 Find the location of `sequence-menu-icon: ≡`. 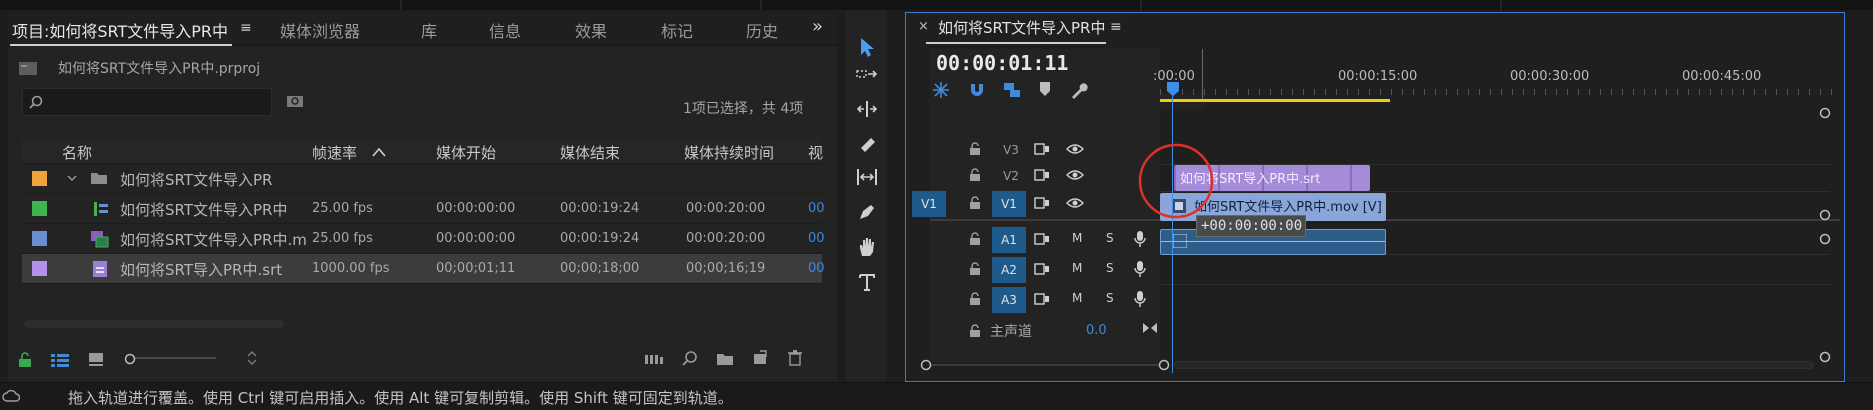

sequence-menu-icon: ≡ is located at coordinates (1116, 27).